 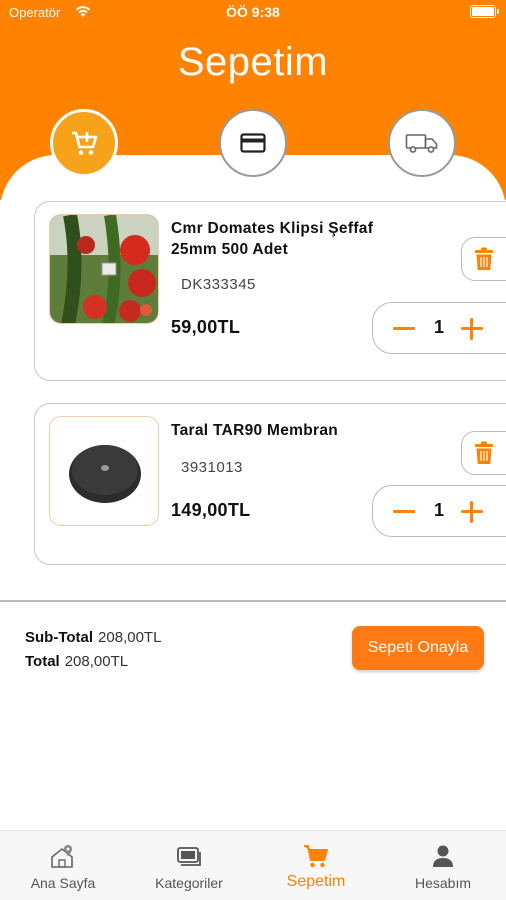 What do you see at coordinates (296, 239) in the screenshot?
I see `product-name: Cmr Domates Klipsi Şeffaf 25mm 500 Adet` at bounding box center [296, 239].